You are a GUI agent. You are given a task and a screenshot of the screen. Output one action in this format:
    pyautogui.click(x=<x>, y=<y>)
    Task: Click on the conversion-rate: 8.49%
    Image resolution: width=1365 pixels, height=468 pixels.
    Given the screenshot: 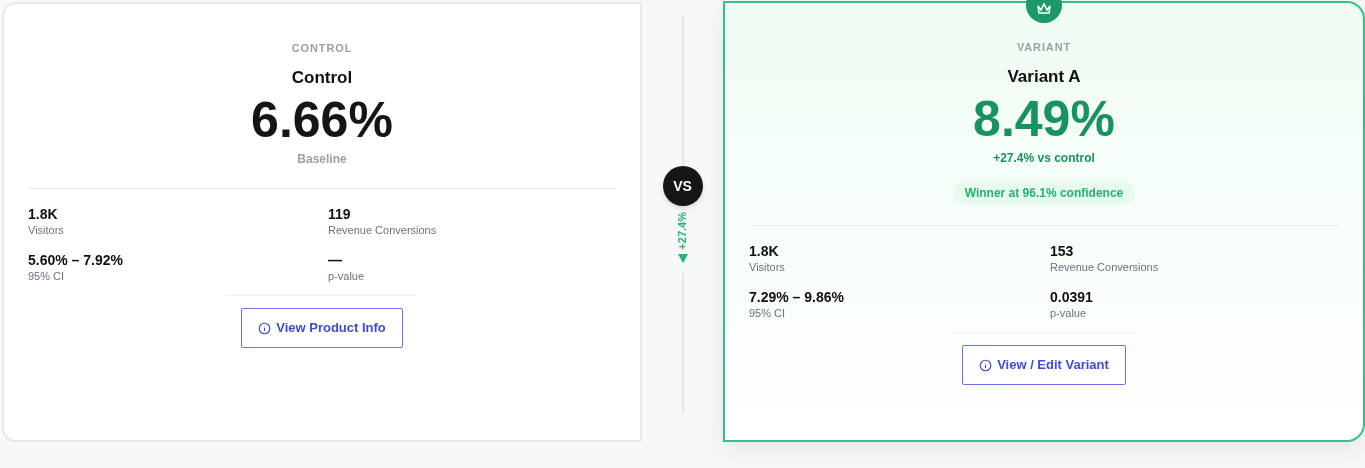 What is the action you would take?
    pyautogui.click(x=1044, y=119)
    